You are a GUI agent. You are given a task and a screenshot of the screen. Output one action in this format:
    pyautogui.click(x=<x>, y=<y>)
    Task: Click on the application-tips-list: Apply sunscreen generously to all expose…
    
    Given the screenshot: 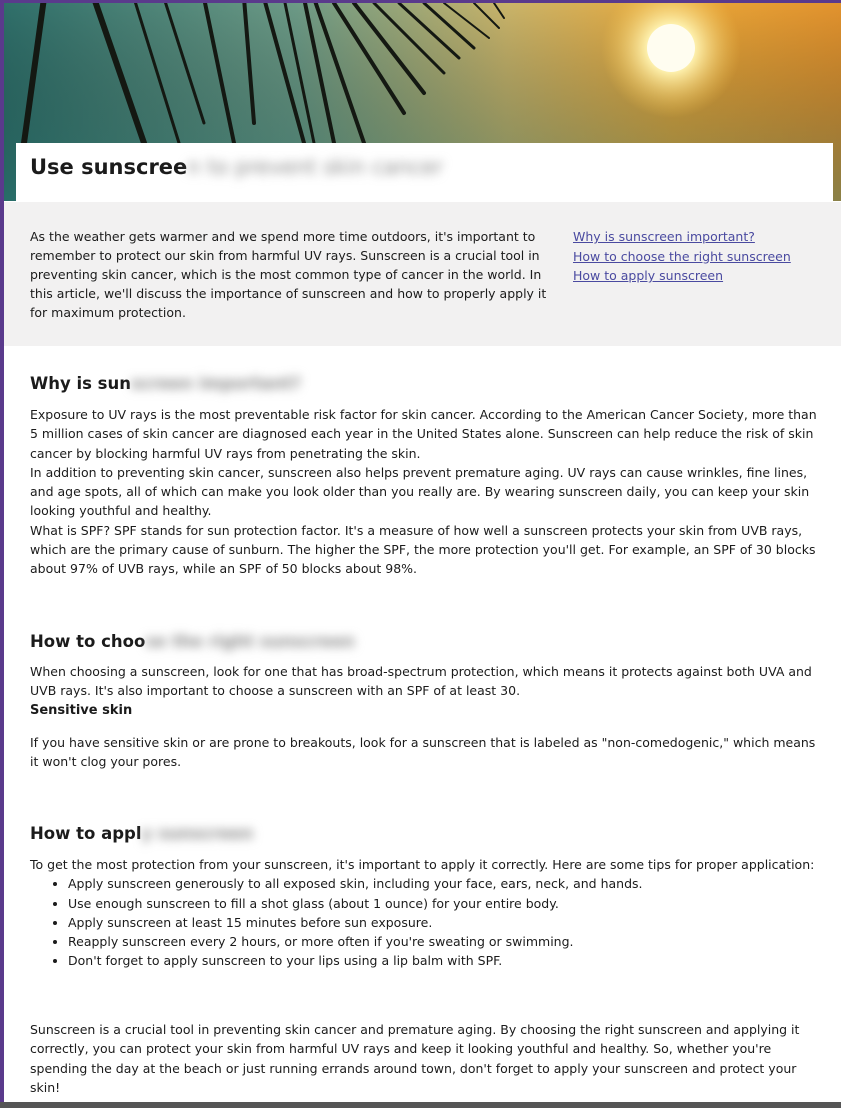 What is the action you would take?
    pyautogui.click(x=427, y=922)
    